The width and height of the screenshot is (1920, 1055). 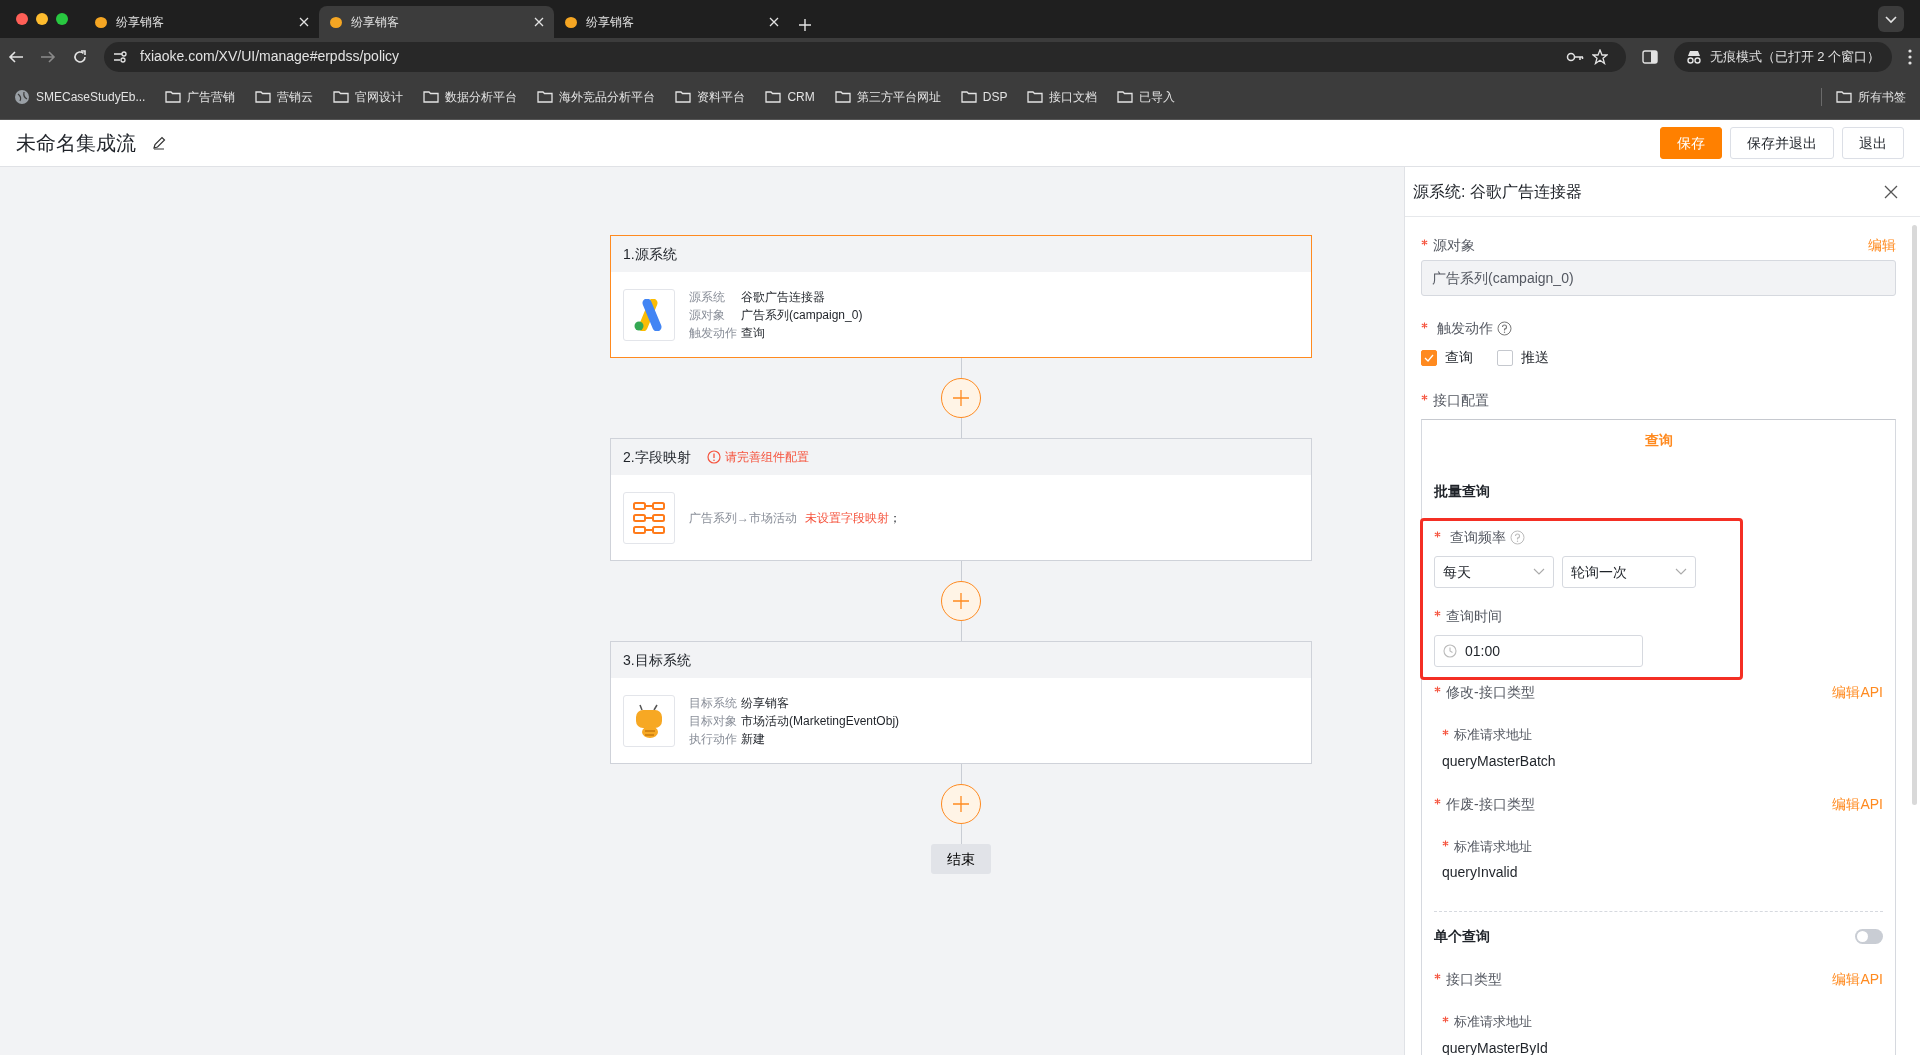 What do you see at coordinates (766, 458) in the screenshot?
I see `warning-text: 请完善组件配置` at bounding box center [766, 458].